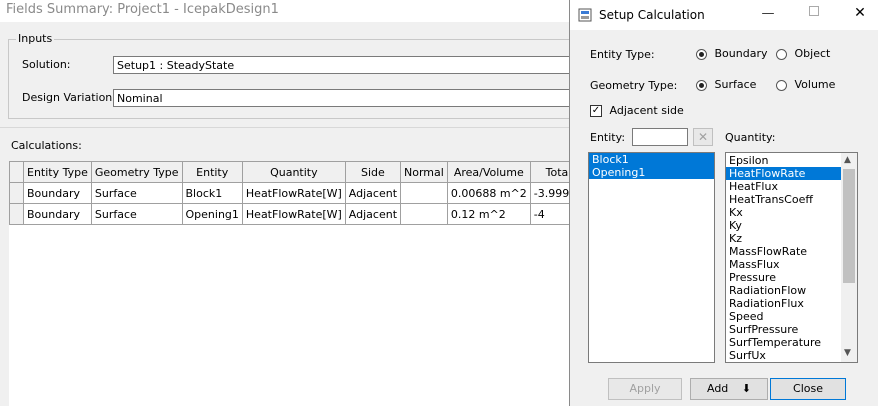 The image size is (878, 406). What do you see at coordinates (808, 389) in the screenshot?
I see `close-button: Close` at bounding box center [808, 389].